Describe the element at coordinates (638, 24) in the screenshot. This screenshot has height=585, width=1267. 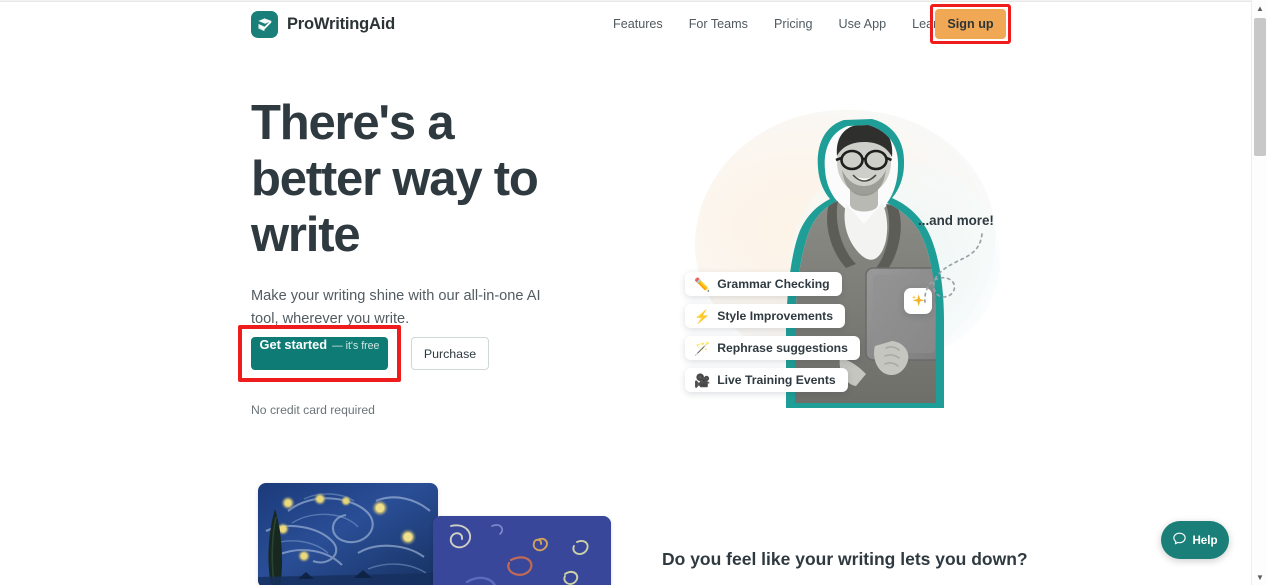
I see `nav-link-features: Features` at that location.